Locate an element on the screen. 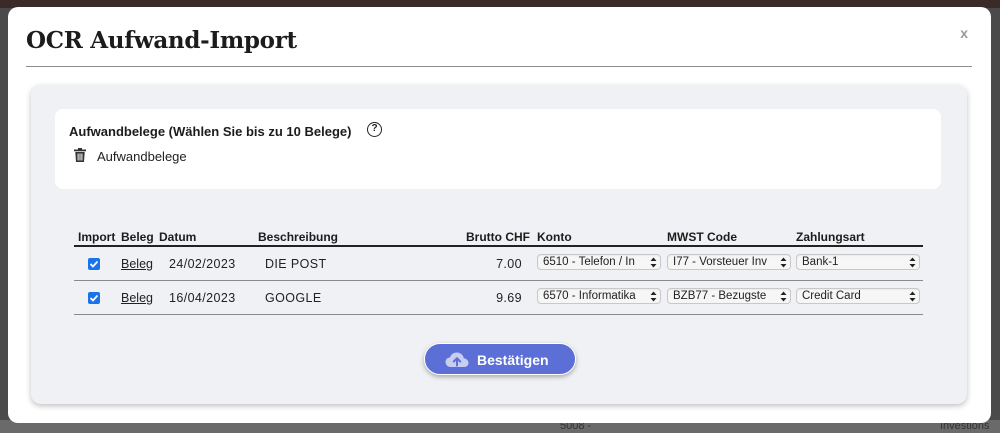 The image size is (1000, 433). mwst-select: BZB77 - Bezugste is located at coordinates (729, 296).